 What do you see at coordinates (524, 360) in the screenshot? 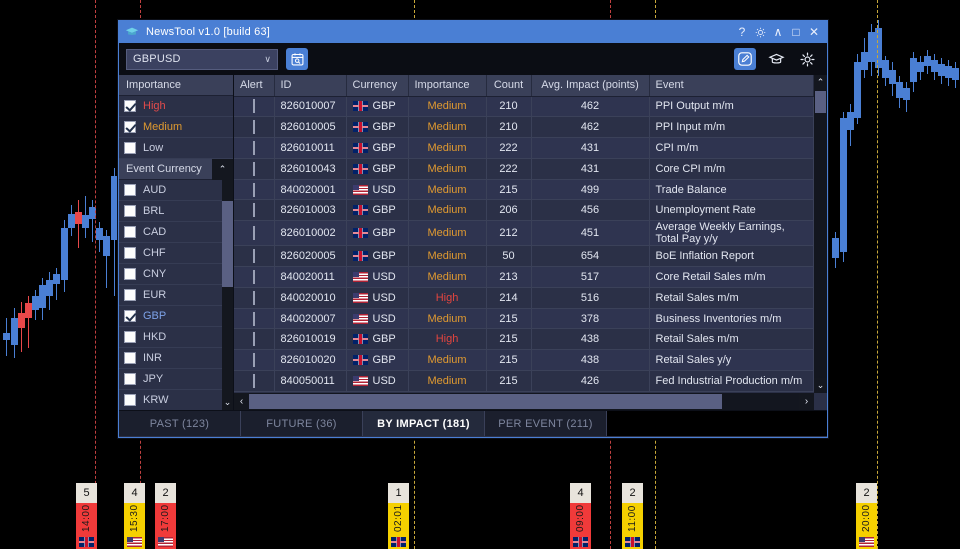
I see `table-row: 826010020 GBP Medium 215 438 Retail Sales y/y` at bounding box center [524, 360].